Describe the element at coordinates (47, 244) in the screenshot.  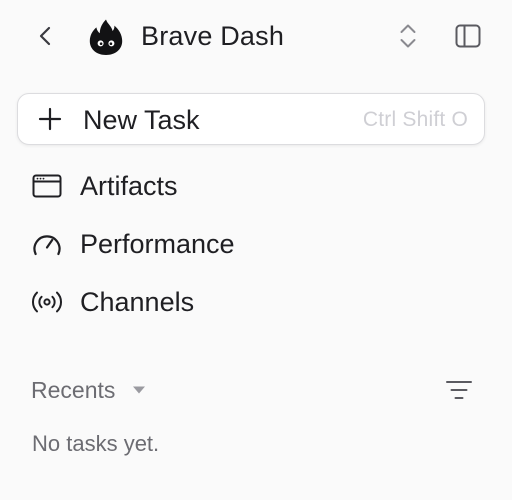
I see `gauge-icon` at that location.